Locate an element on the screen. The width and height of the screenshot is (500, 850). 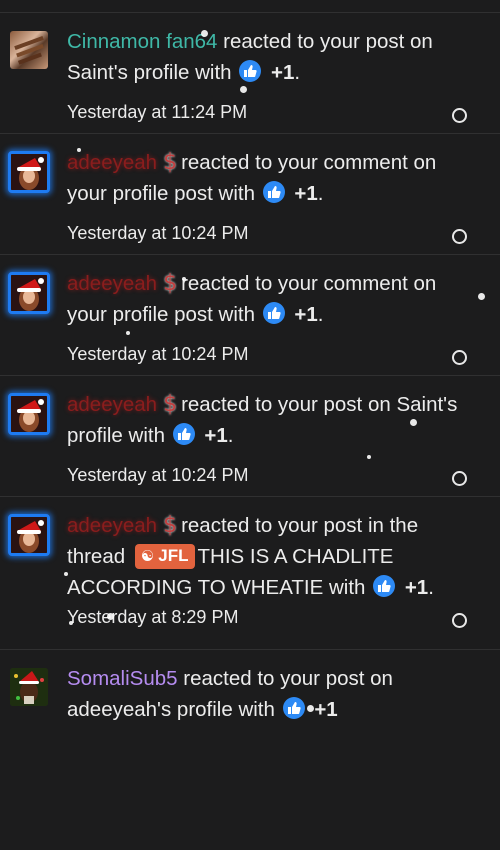
thread-prefix-badge: ☯ JFL is located at coordinates (164, 556).